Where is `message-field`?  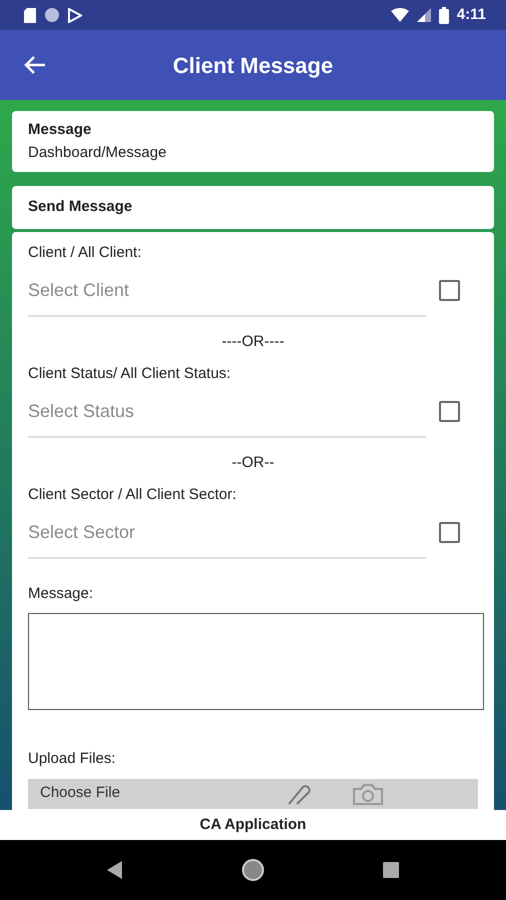
message-field is located at coordinates (256, 661).